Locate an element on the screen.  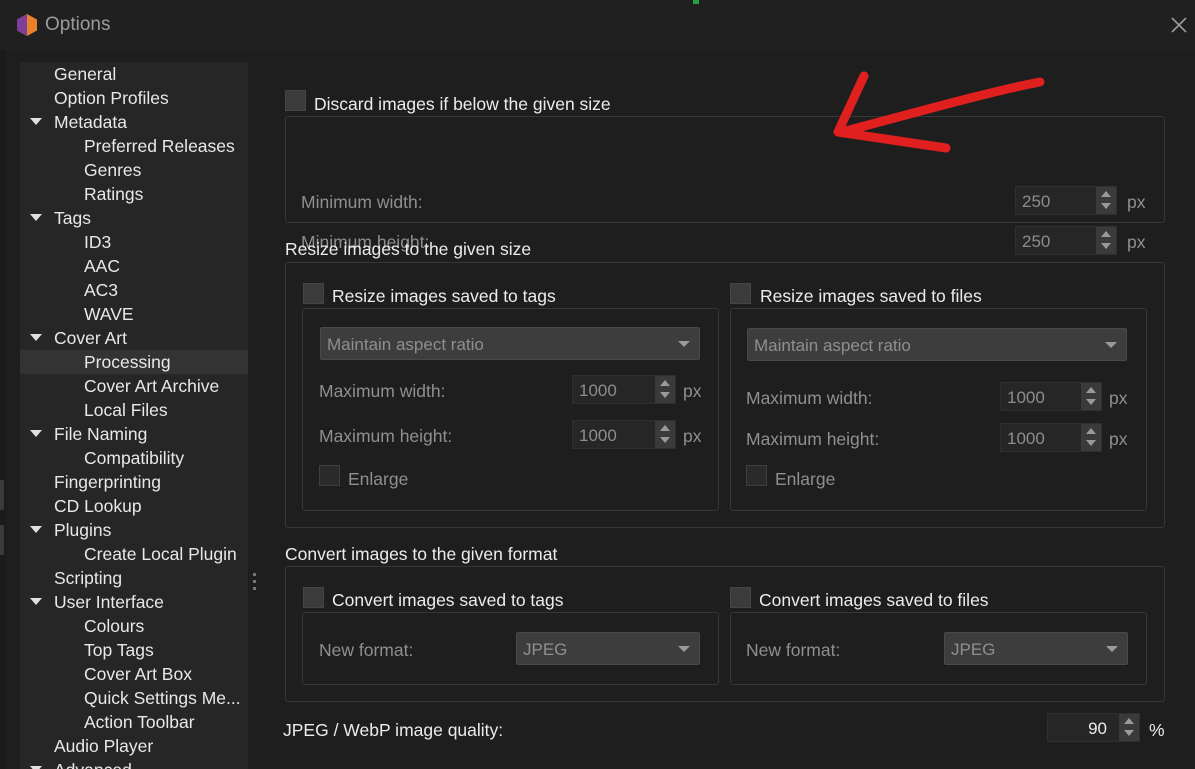
convert-files-checkbox is located at coordinates (740, 597).